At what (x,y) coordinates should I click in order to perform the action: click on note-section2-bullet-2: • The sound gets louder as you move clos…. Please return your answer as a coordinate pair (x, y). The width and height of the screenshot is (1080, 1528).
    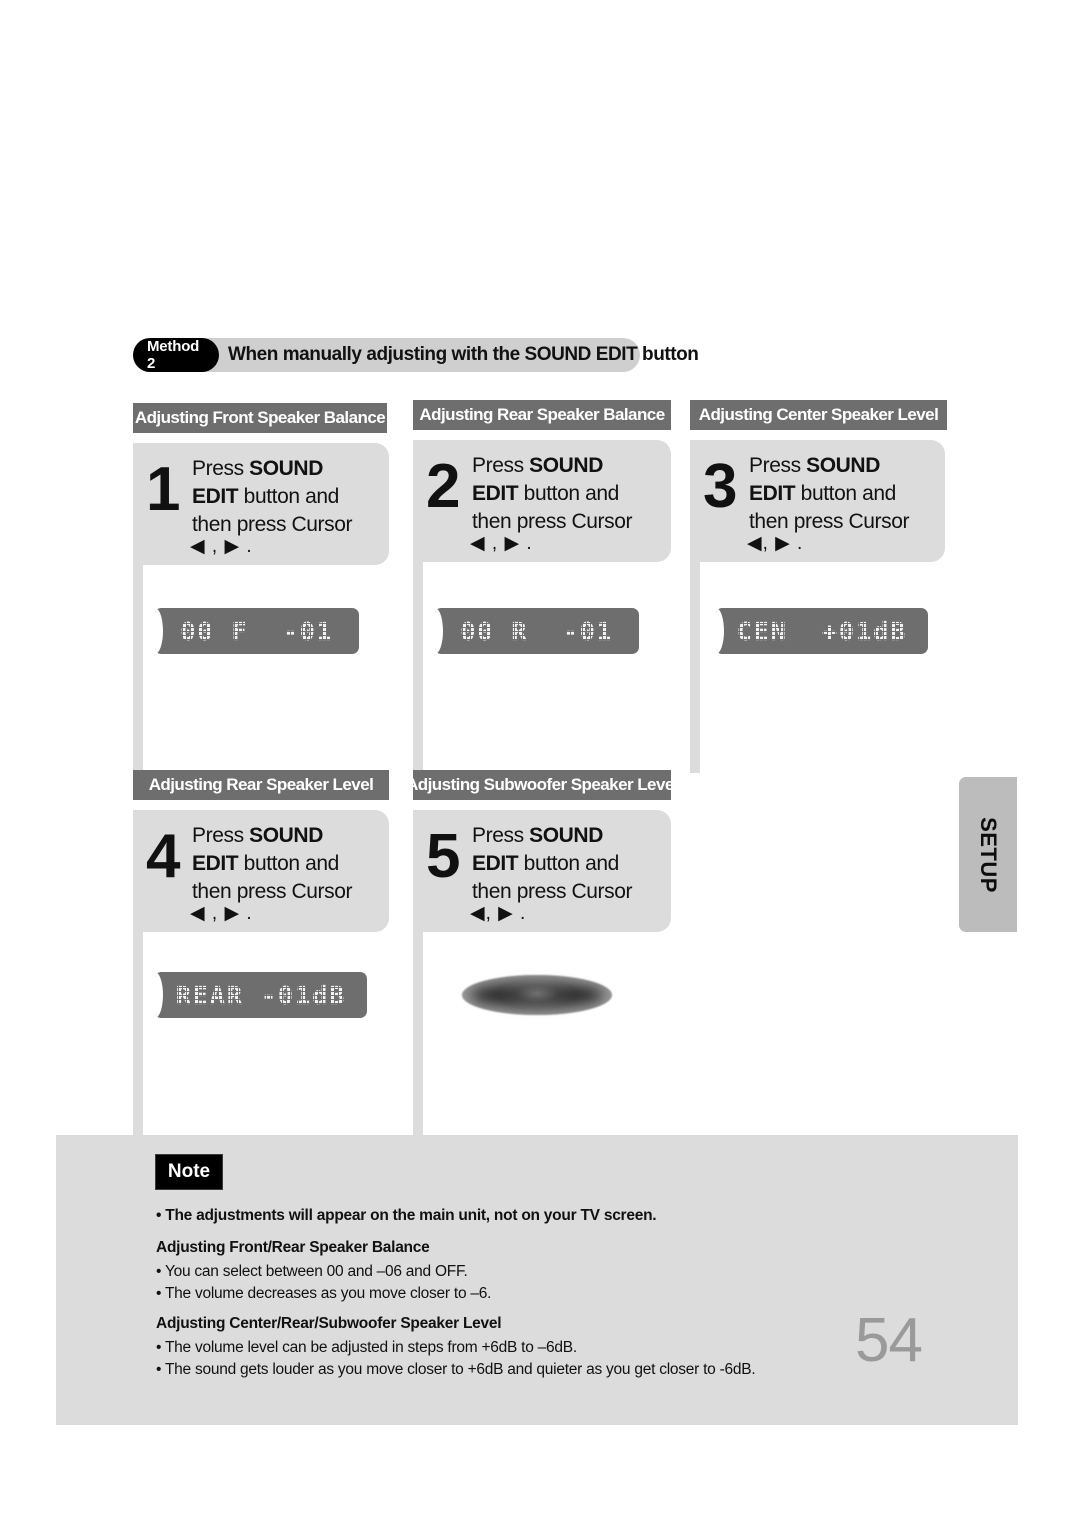
    Looking at the image, I should click on (456, 1369).